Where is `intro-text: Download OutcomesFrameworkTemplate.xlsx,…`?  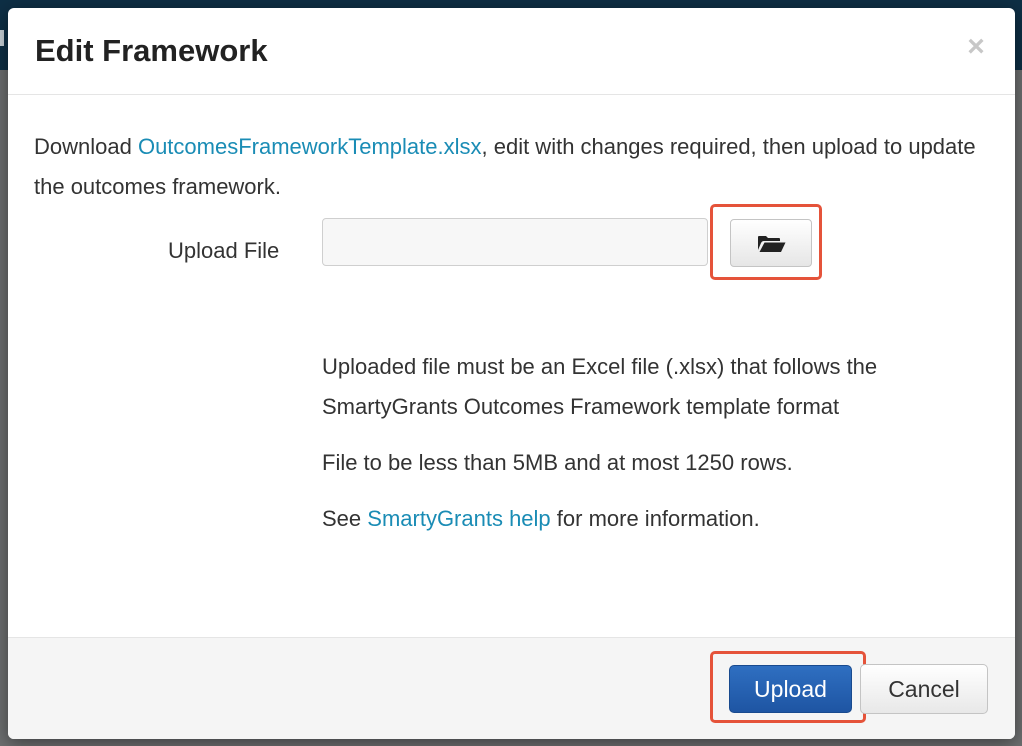
intro-text: Download OutcomesFrameworkTemplate.xlsx,… is located at coordinates (511, 167).